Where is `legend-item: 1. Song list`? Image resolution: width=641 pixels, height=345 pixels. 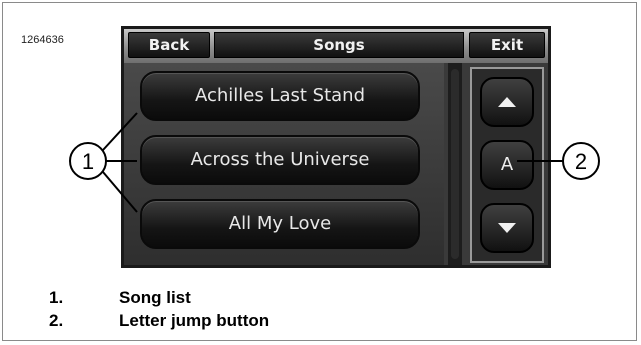
legend-item: 1. Song list is located at coordinates (159, 297).